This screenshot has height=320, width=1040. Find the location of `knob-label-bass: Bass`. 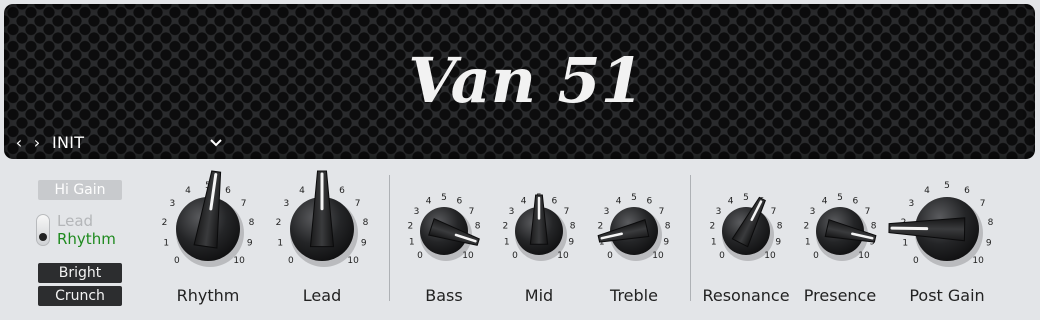

knob-label-bass: Bass is located at coordinates (444, 295).